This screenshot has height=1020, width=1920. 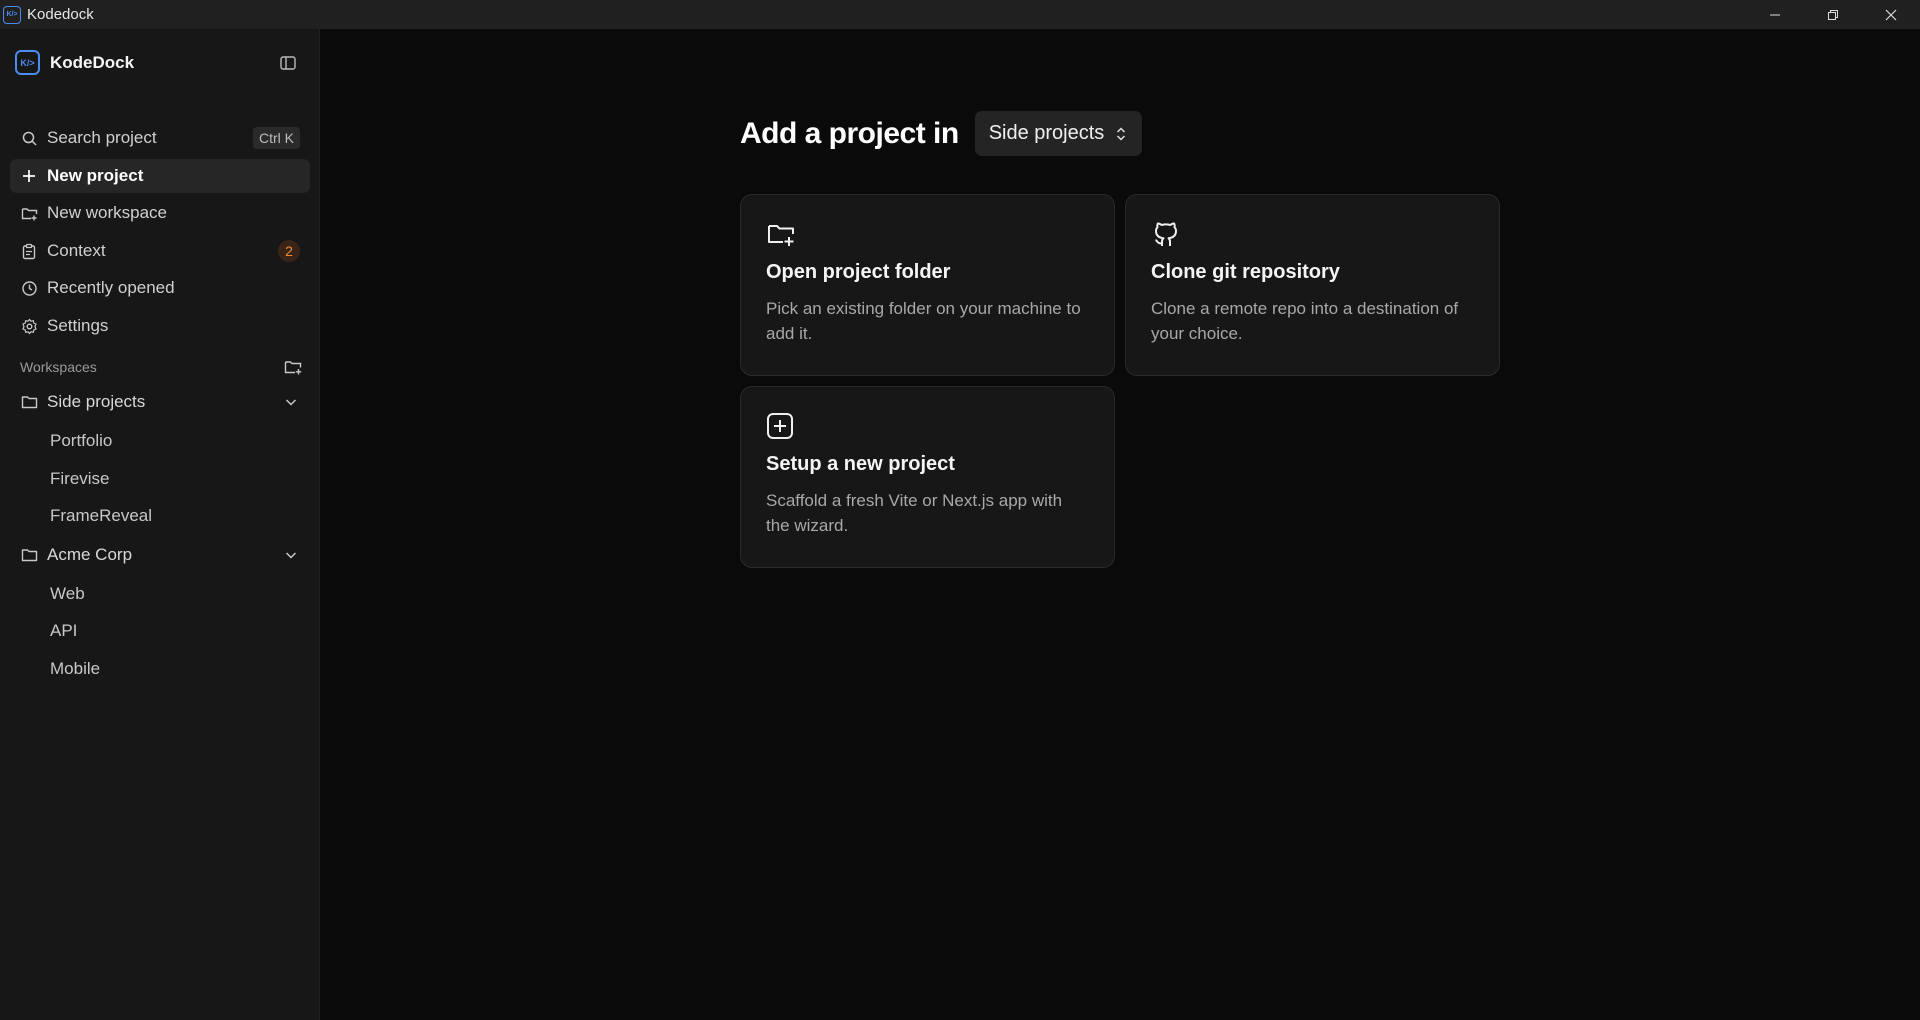 I want to click on clock-icon, so click(x=29, y=288).